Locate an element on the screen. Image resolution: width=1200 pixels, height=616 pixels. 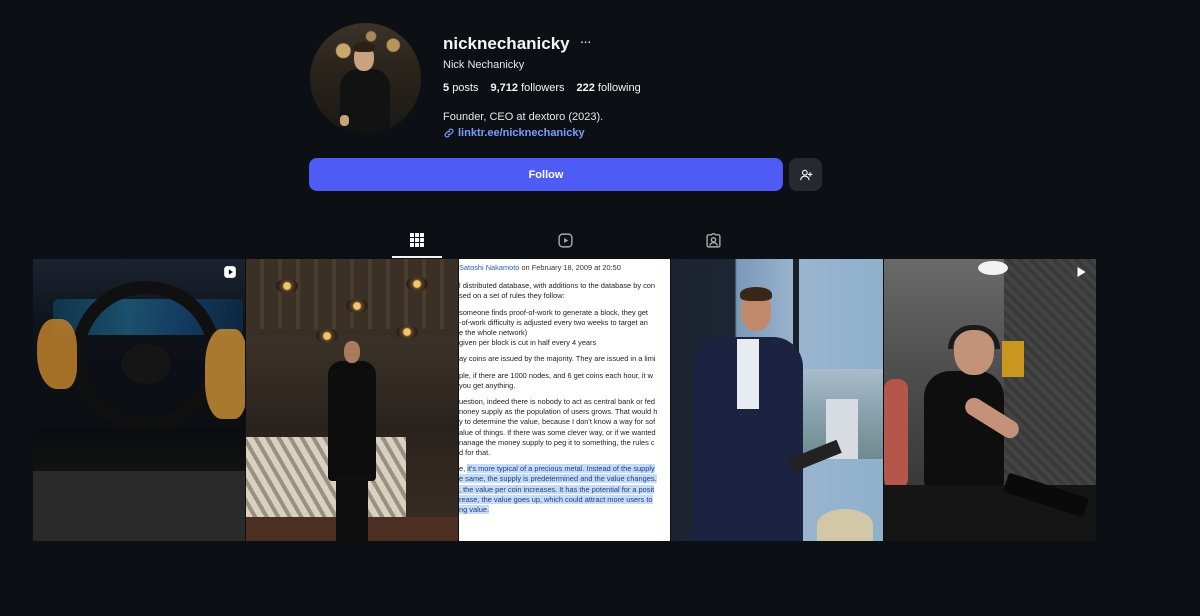
posts-count: 5 is located at coordinates (446, 88).